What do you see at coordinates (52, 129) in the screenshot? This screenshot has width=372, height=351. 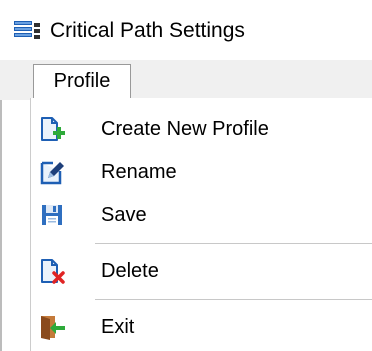 I see `create-profile-icon` at bounding box center [52, 129].